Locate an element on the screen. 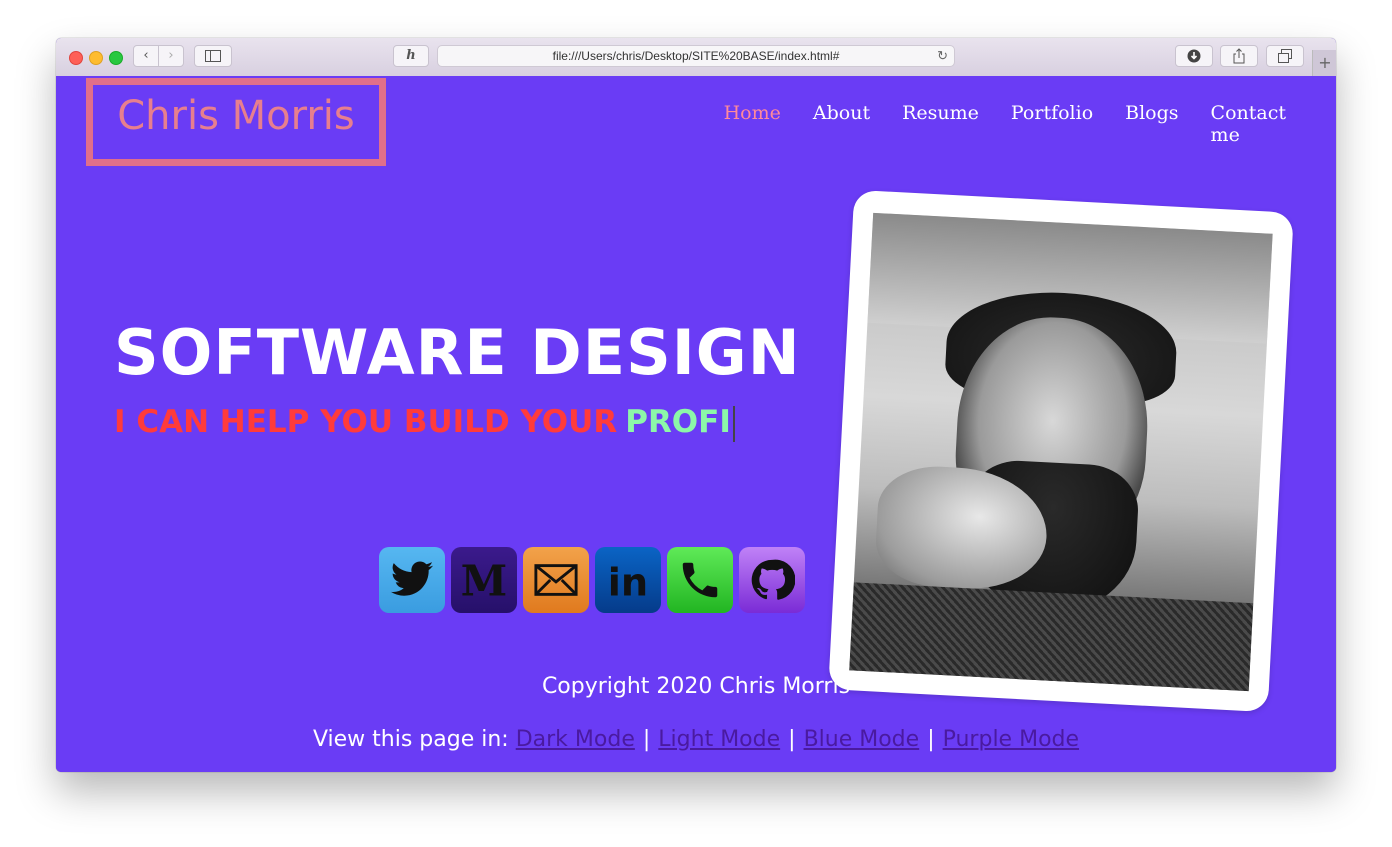 The width and height of the screenshot is (1392, 847). svg-text: in is located at coordinates (628, 581).